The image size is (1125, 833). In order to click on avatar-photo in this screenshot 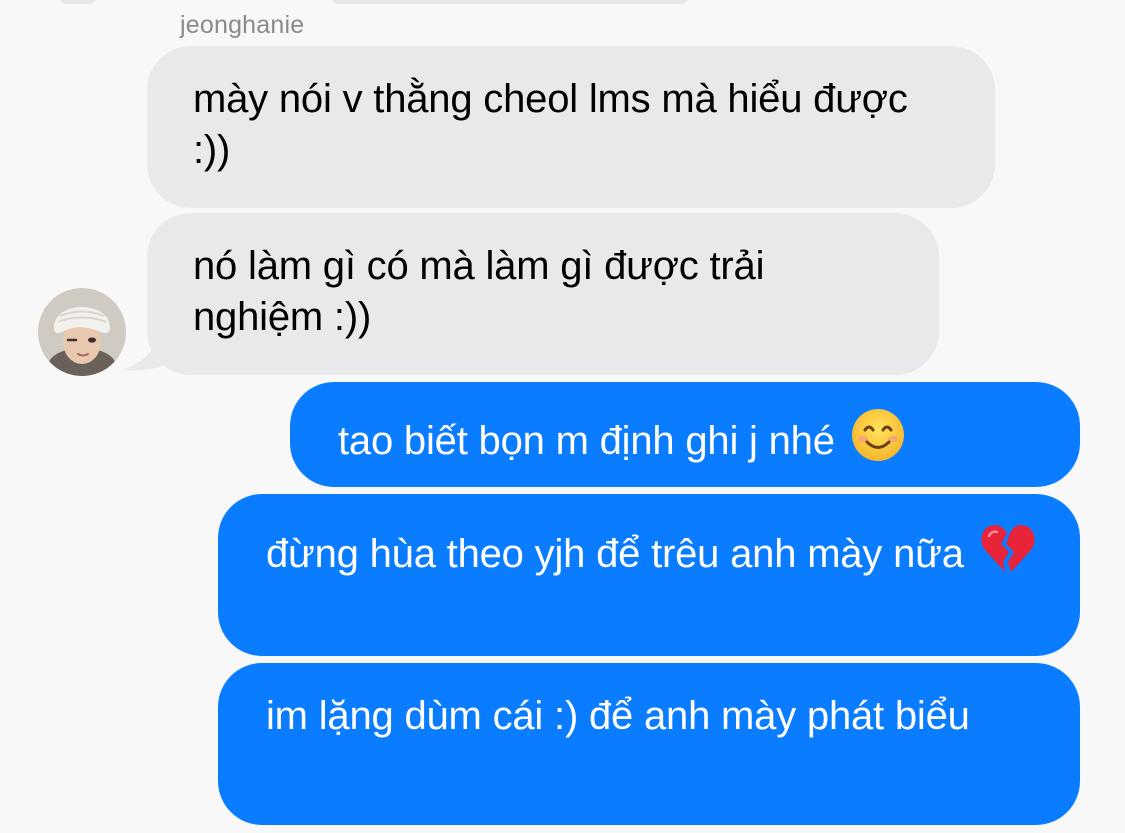, I will do `click(82, 332)`.